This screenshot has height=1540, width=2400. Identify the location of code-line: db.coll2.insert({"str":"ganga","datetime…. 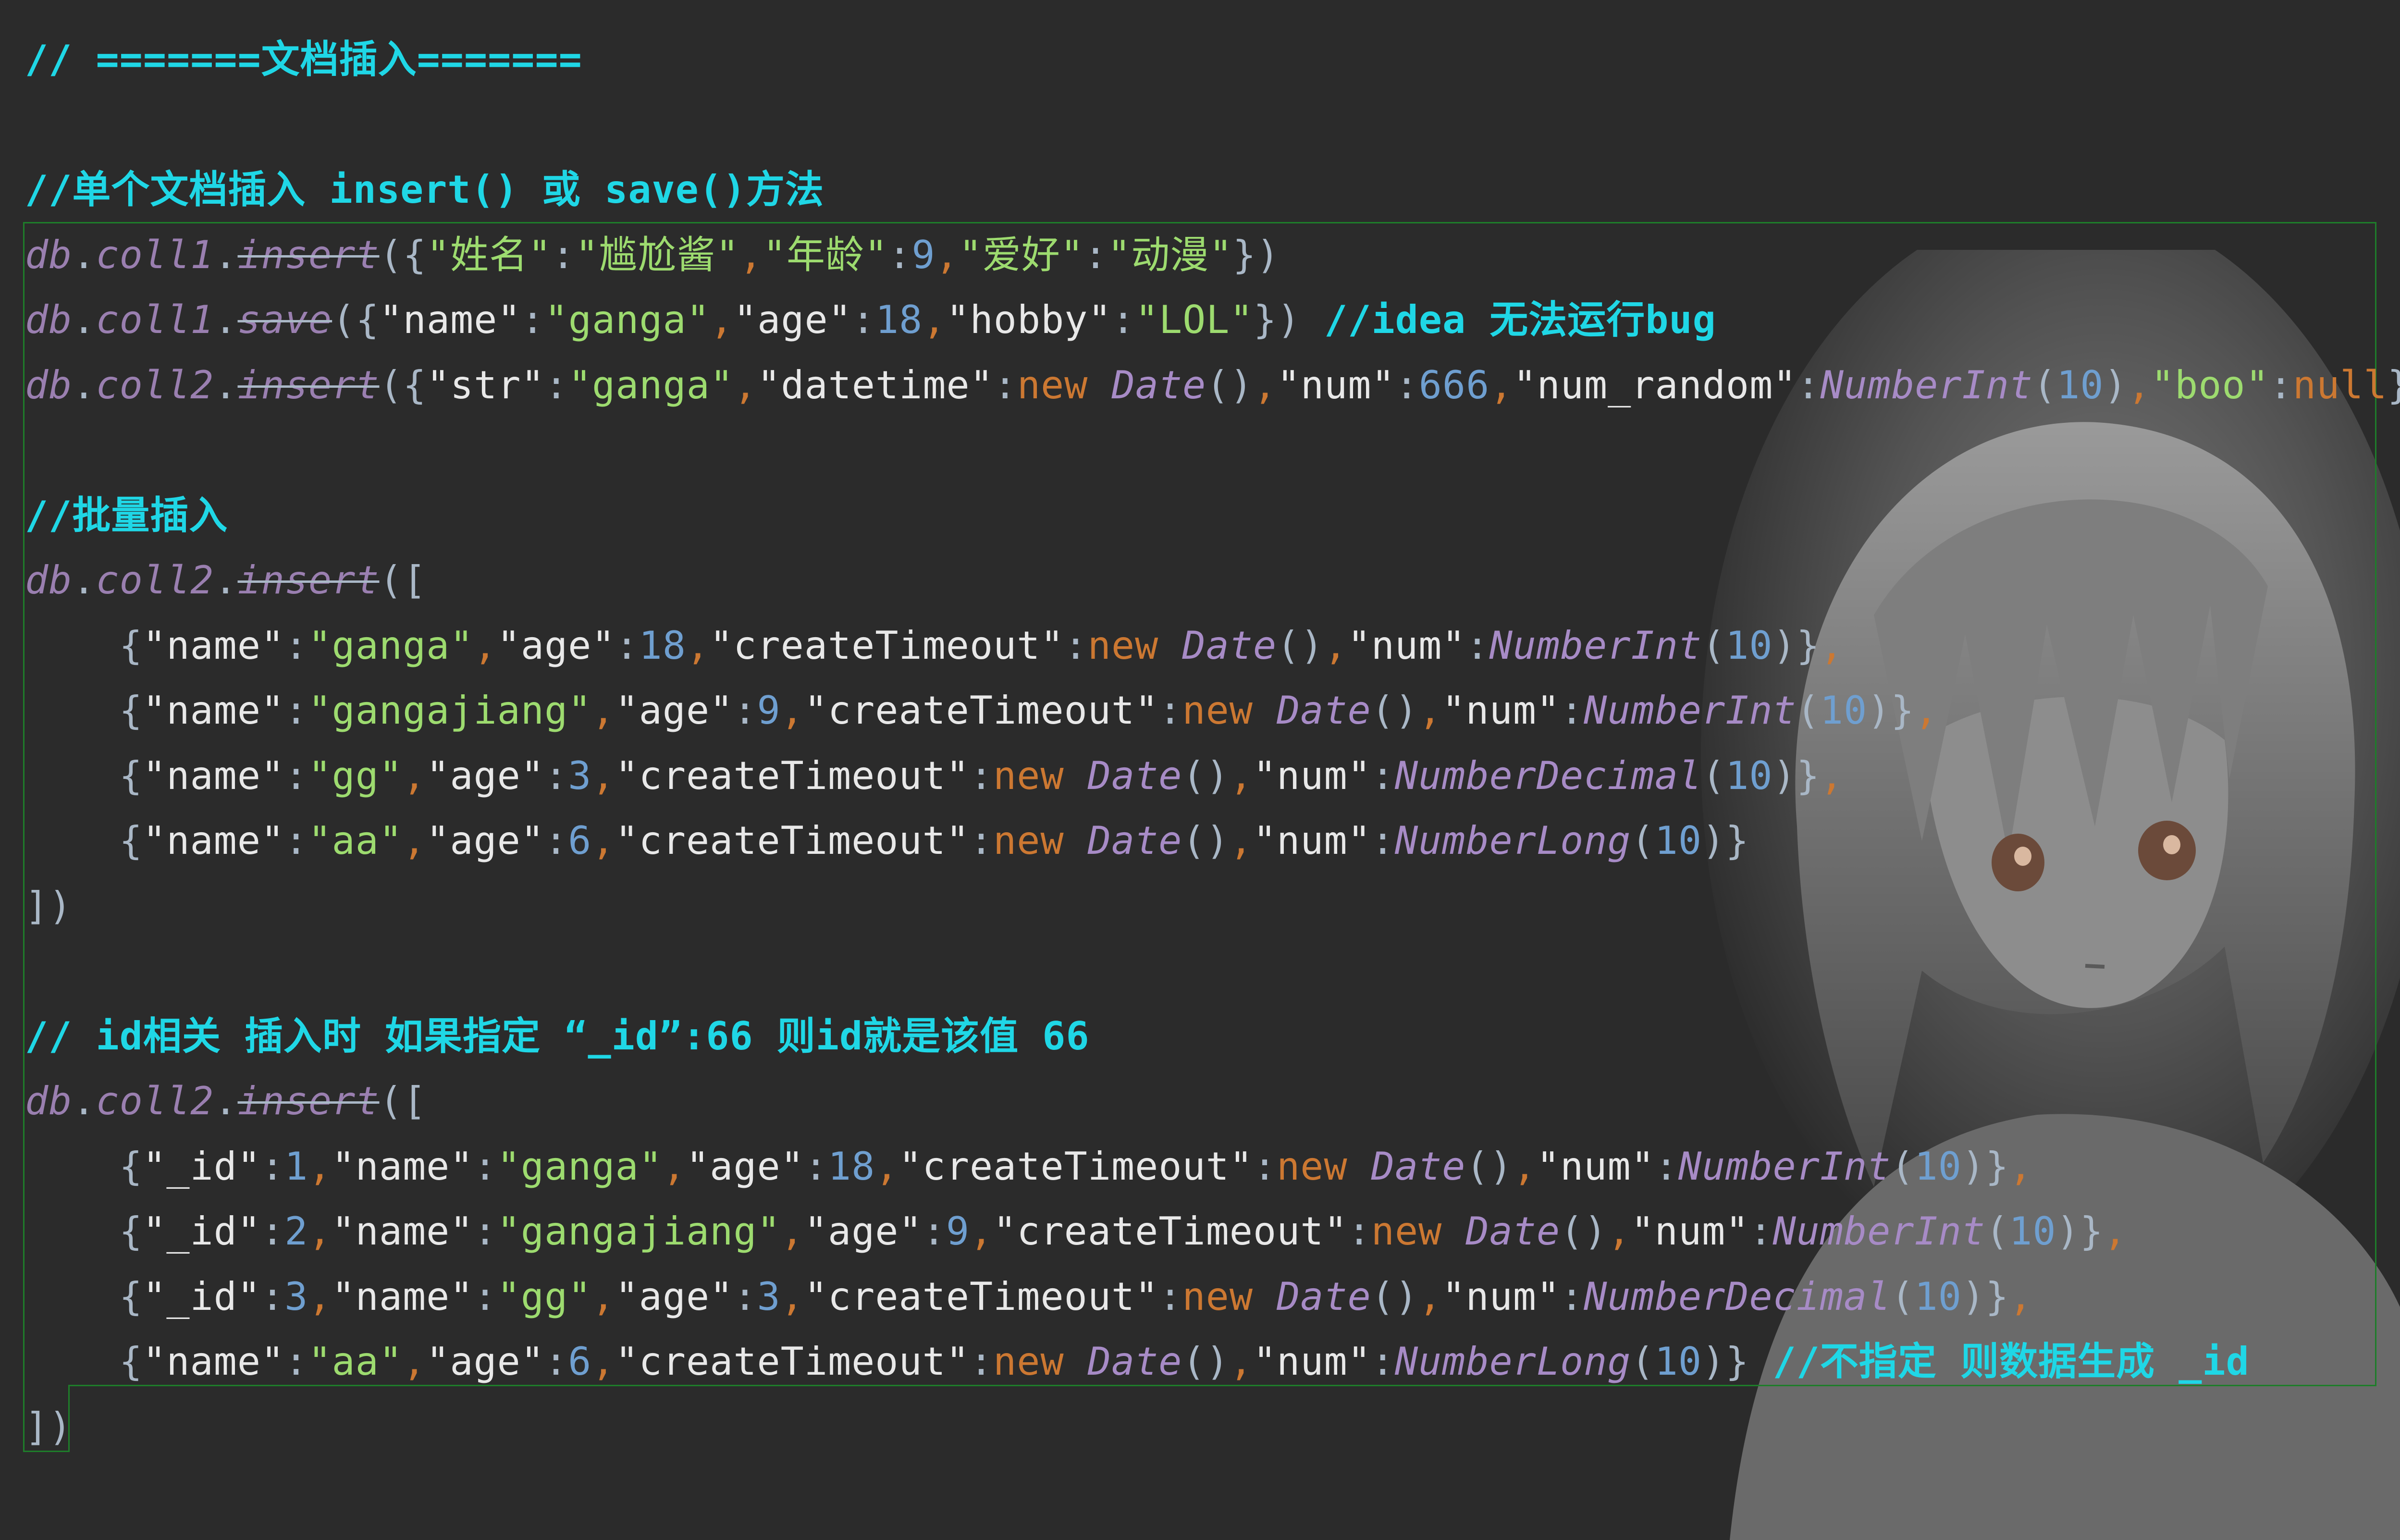
(1212, 385).